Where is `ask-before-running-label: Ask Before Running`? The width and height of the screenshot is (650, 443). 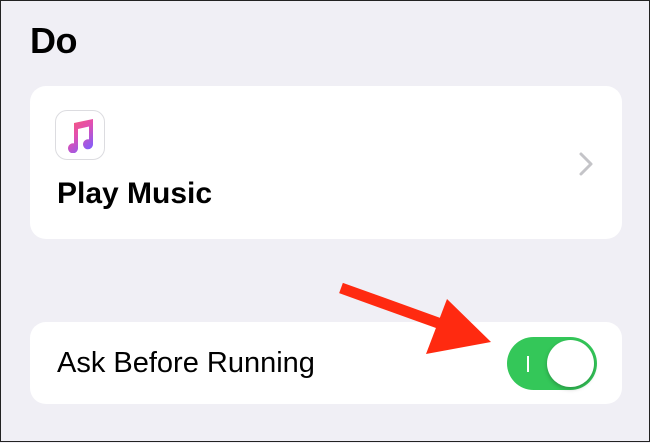
ask-before-running-label: Ask Before Running is located at coordinates (186, 363).